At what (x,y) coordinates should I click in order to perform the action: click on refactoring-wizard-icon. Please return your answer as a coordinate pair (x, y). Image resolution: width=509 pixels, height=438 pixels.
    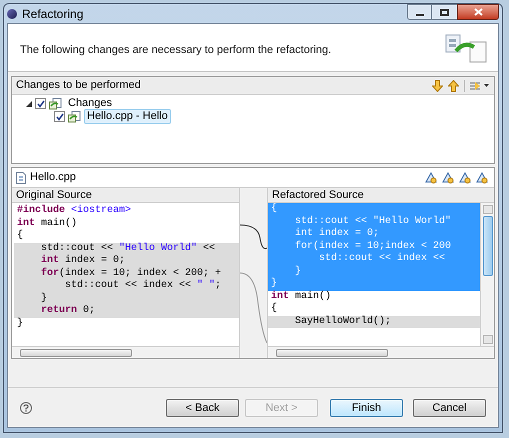
    Looking at the image, I should click on (466, 47).